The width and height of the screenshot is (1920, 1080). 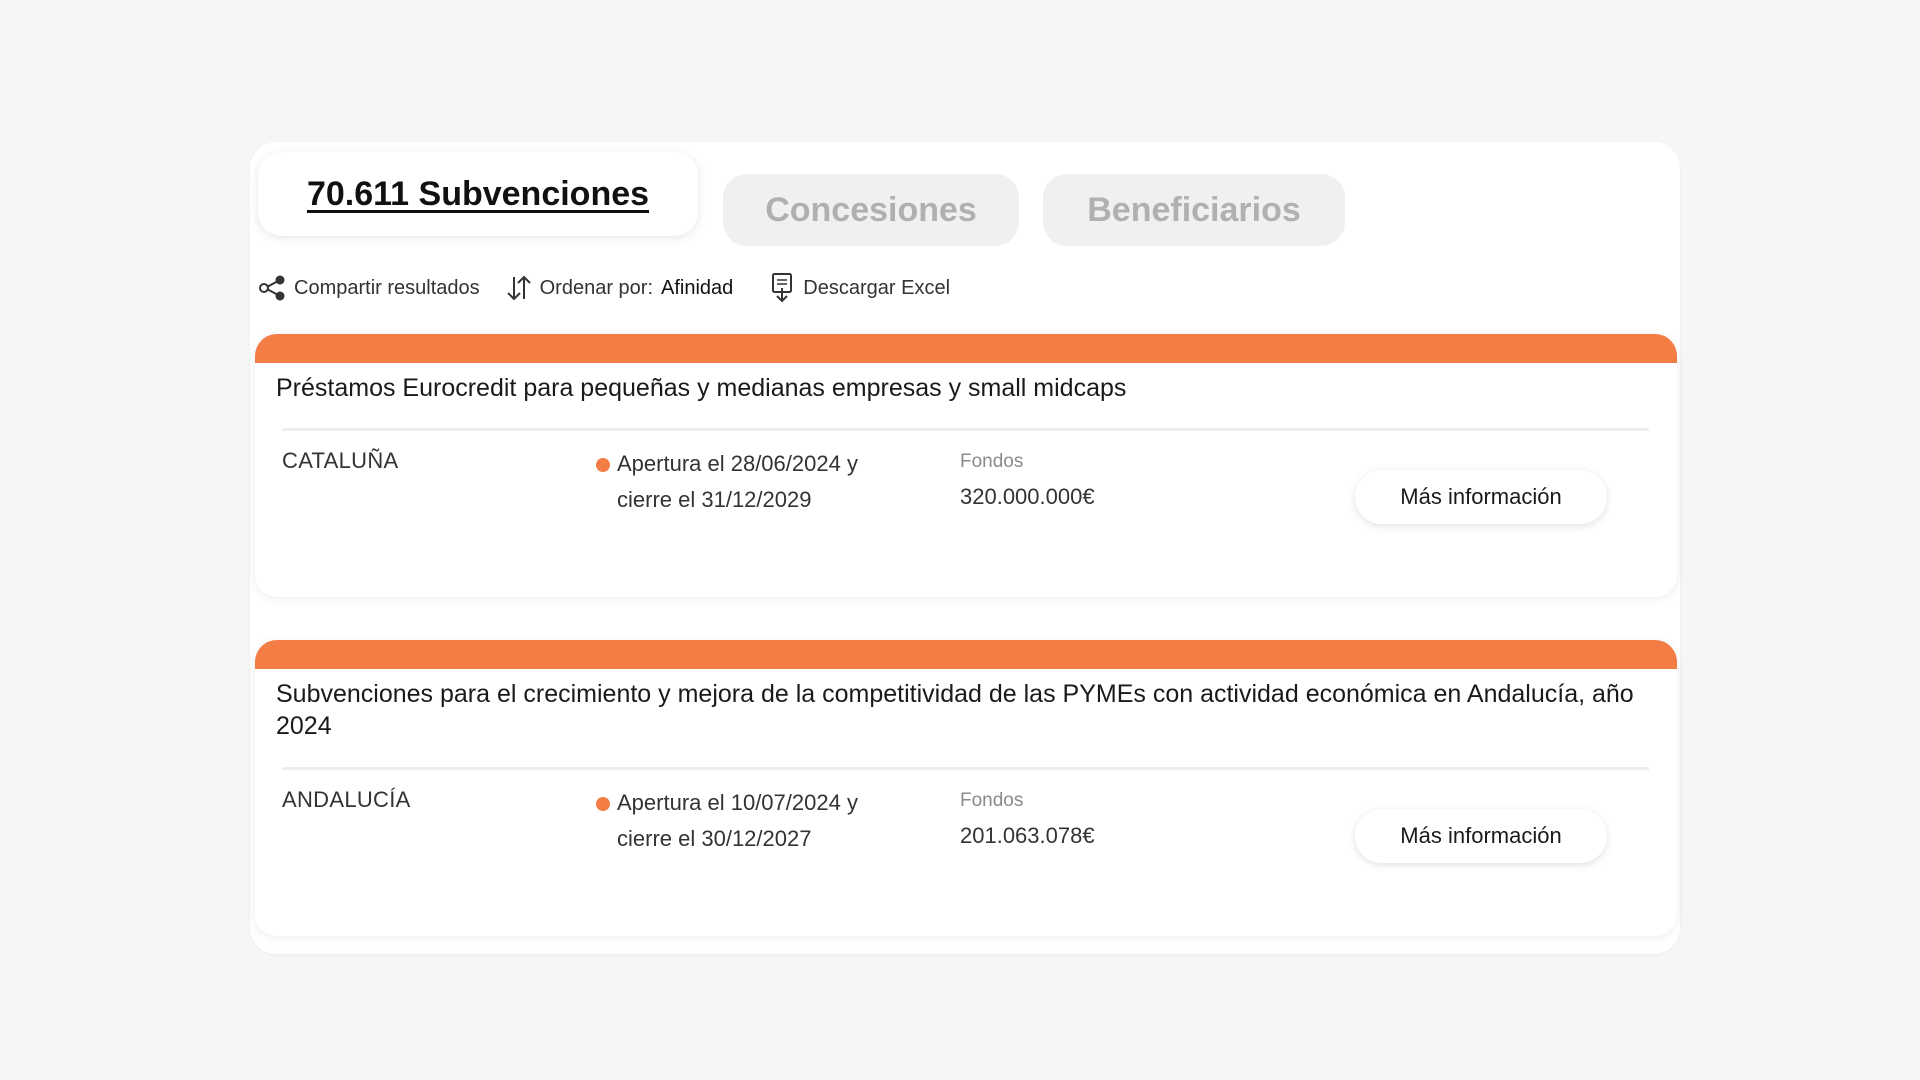 I want to click on sort-button: Ordenar por: Afinidad, so click(x=619, y=288).